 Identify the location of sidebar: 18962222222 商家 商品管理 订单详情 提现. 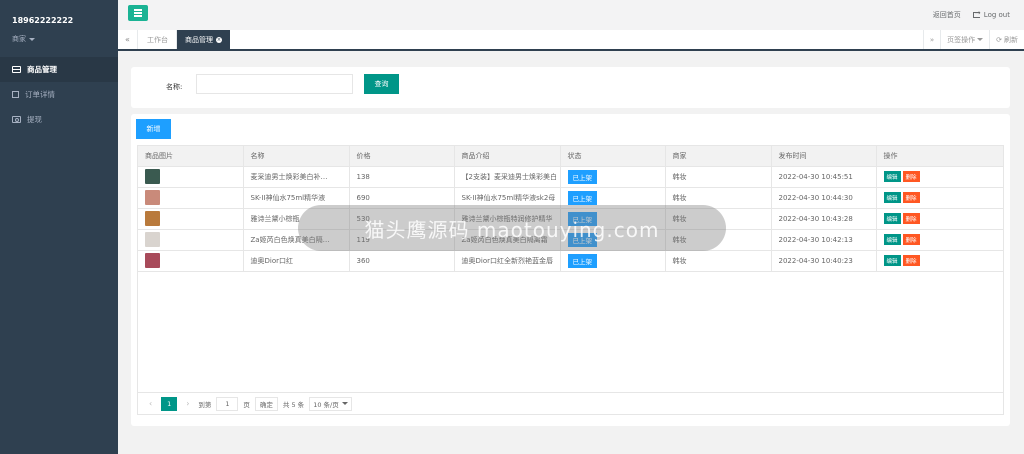
(59, 227).